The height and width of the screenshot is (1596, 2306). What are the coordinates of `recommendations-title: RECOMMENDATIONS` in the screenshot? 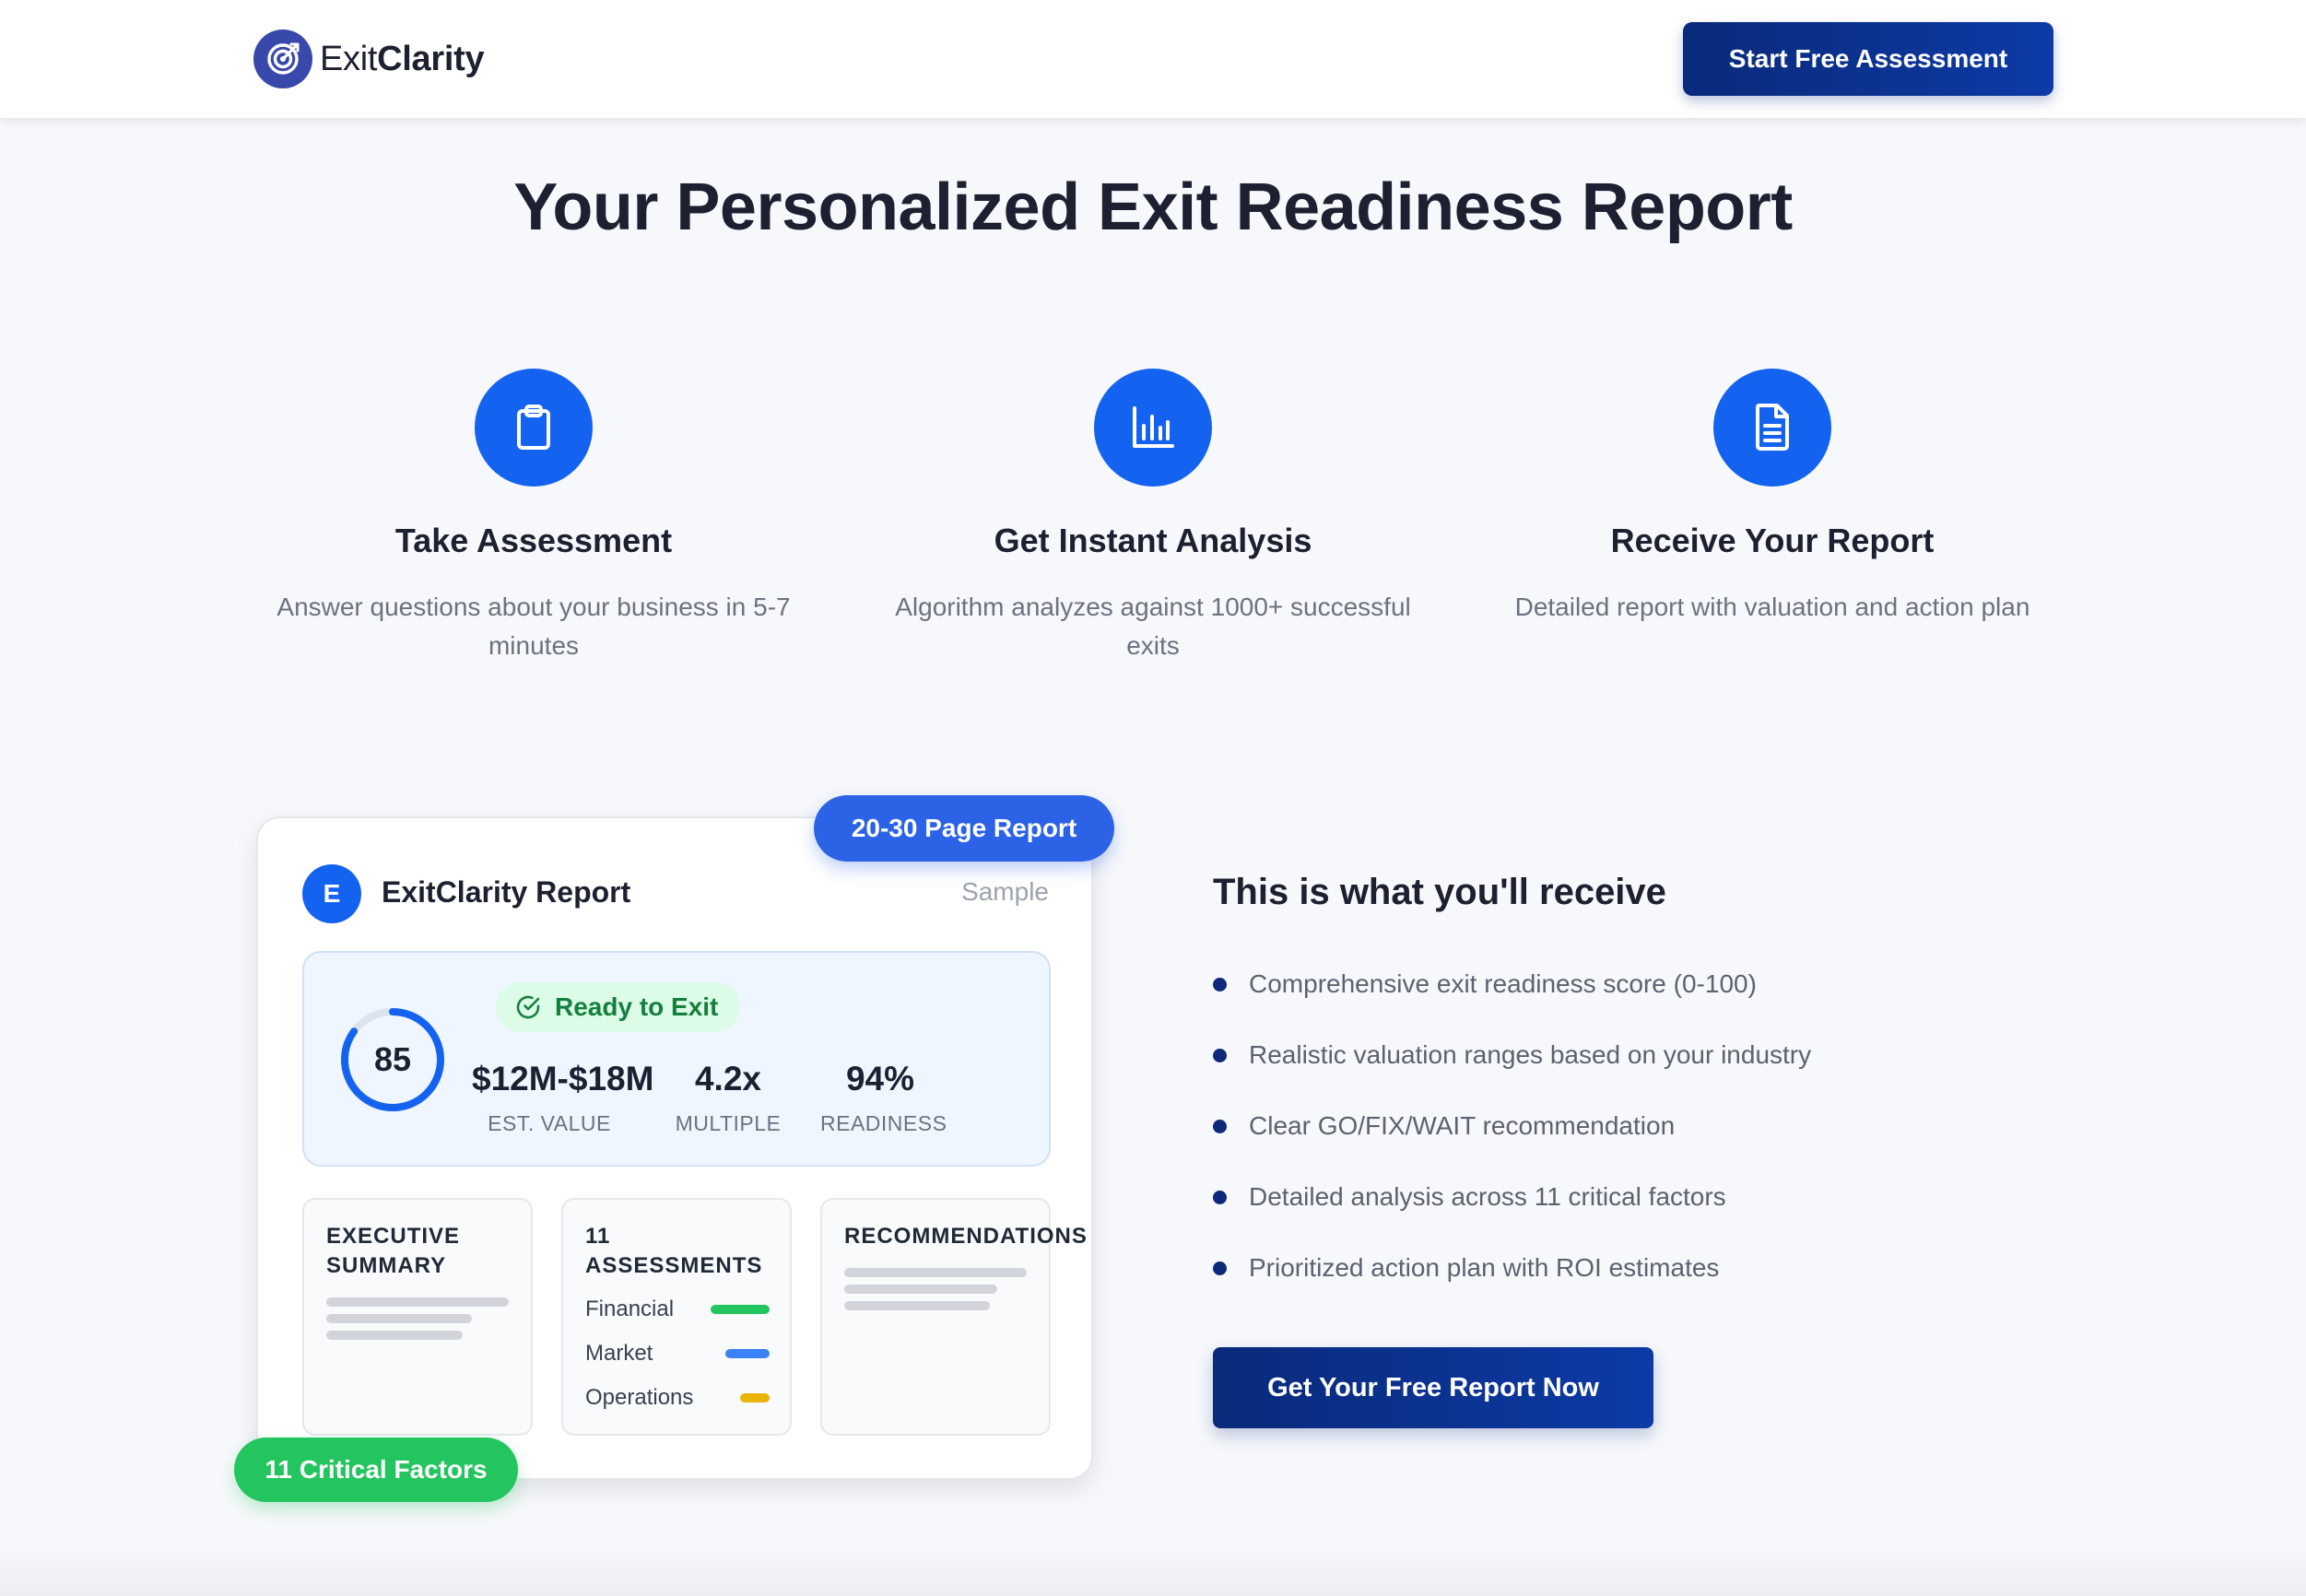 It's located at (966, 1237).